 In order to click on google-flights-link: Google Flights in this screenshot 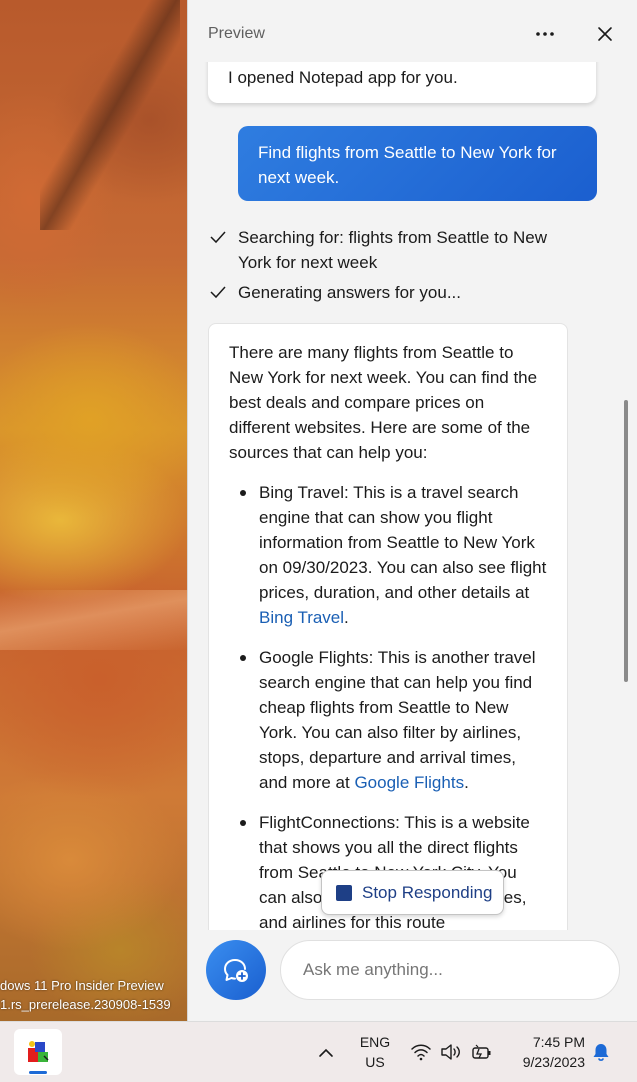, I will do `click(409, 782)`.